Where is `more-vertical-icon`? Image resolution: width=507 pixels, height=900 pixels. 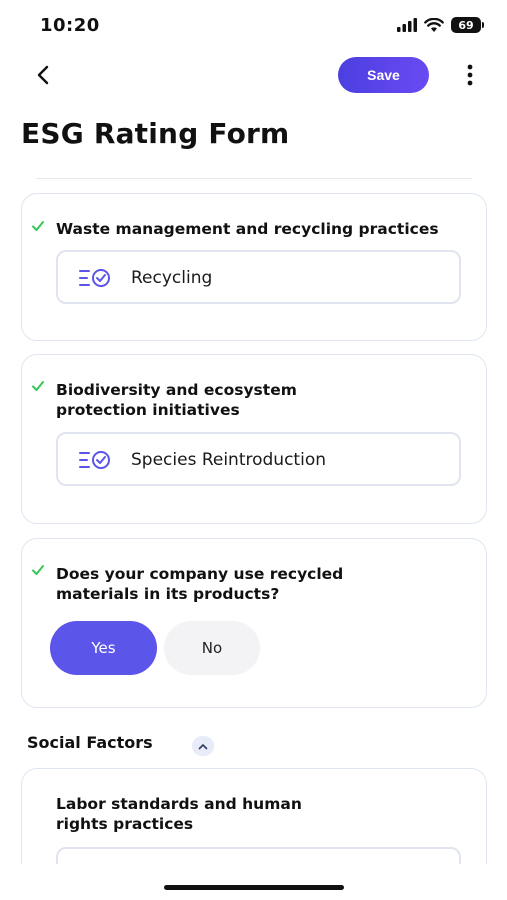 more-vertical-icon is located at coordinates (470, 75).